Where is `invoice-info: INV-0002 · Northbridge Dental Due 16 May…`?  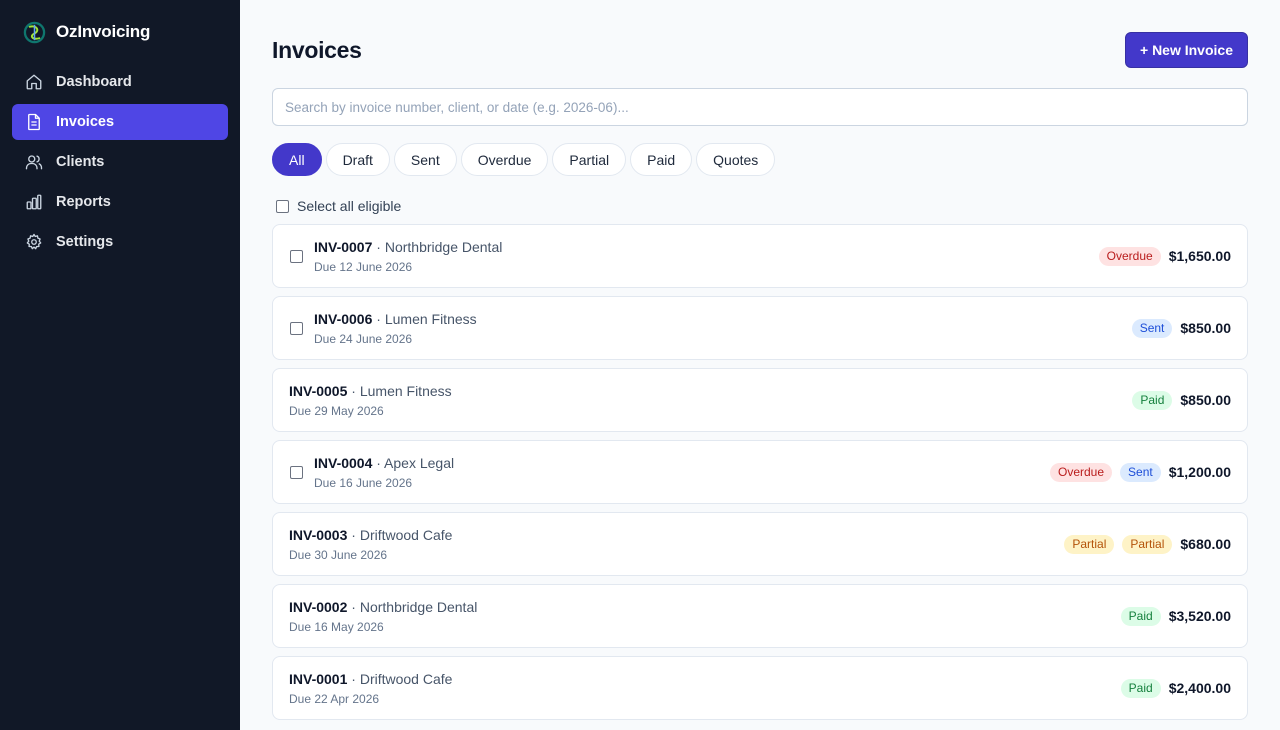 invoice-info: INV-0002 · Northbridge Dental Due 16 May… is located at coordinates (383, 616).